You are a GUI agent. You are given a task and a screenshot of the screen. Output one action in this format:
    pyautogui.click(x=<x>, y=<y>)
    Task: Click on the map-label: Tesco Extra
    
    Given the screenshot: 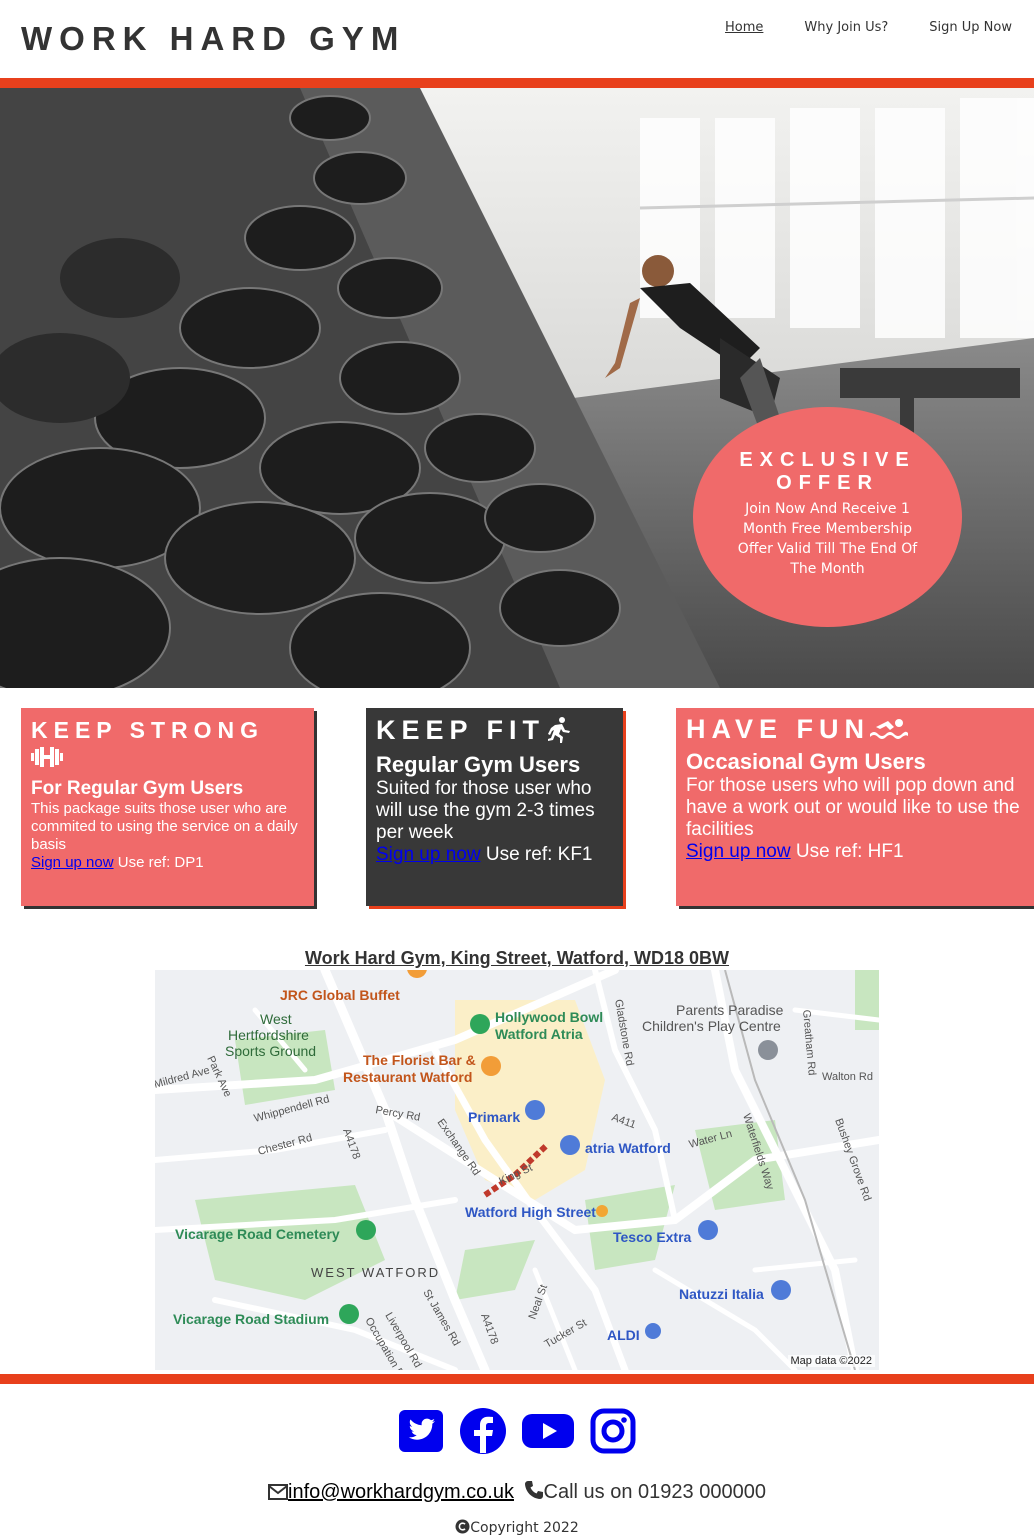 What is the action you would take?
    pyautogui.click(x=652, y=1237)
    